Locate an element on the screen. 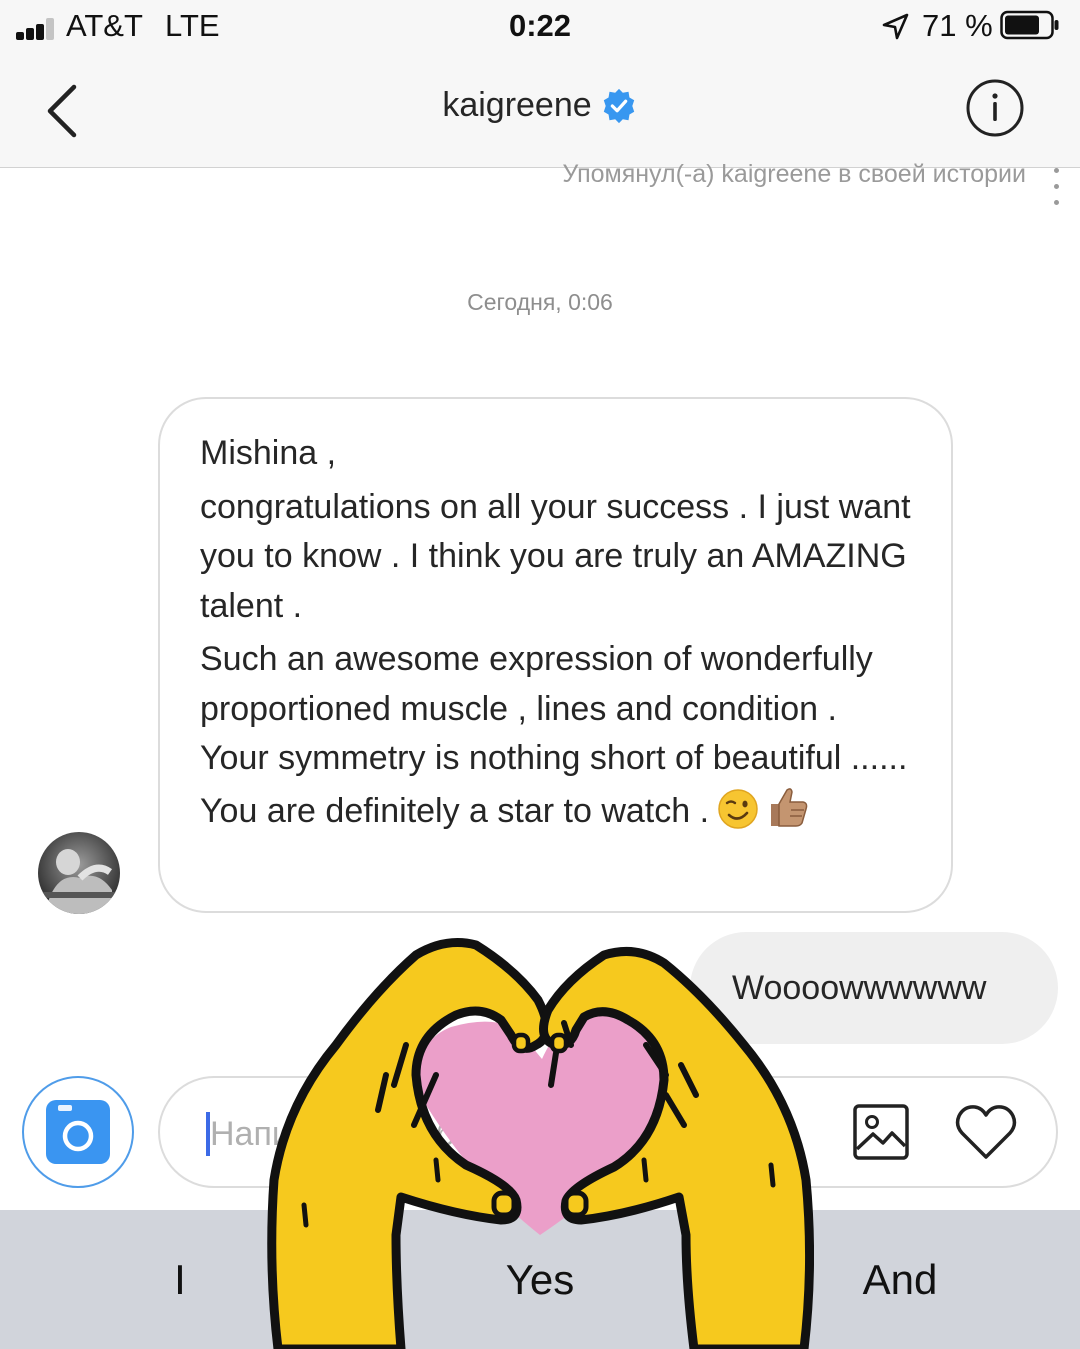 The height and width of the screenshot is (1349, 1080). location-arrow-icon is located at coordinates (895, 26).